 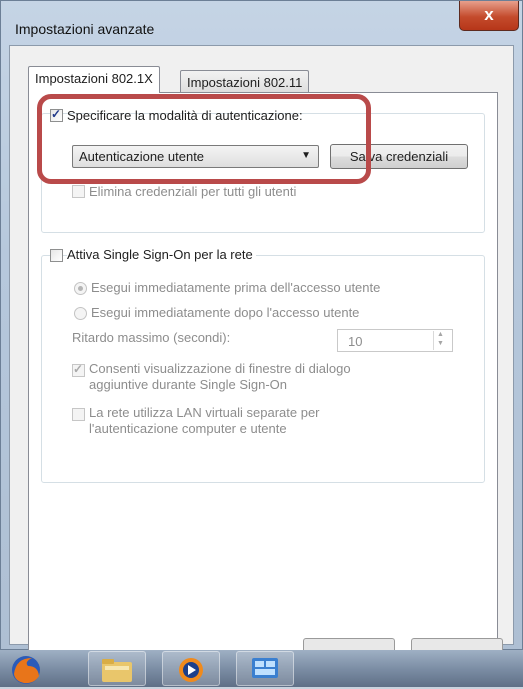 What do you see at coordinates (245, 82) in the screenshot?
I see `tab-80211-settings: Impostazioni 802.11` at bounding box center [245, 82].